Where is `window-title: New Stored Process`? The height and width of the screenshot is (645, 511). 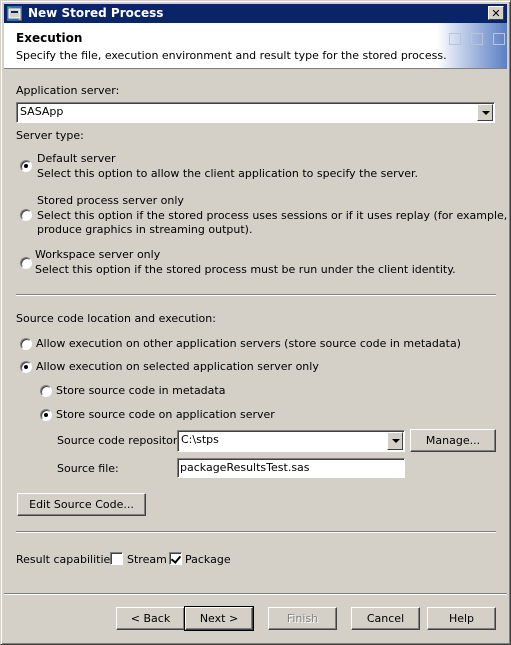 window-title: New Stored Process is located at coordinates (96, 13).